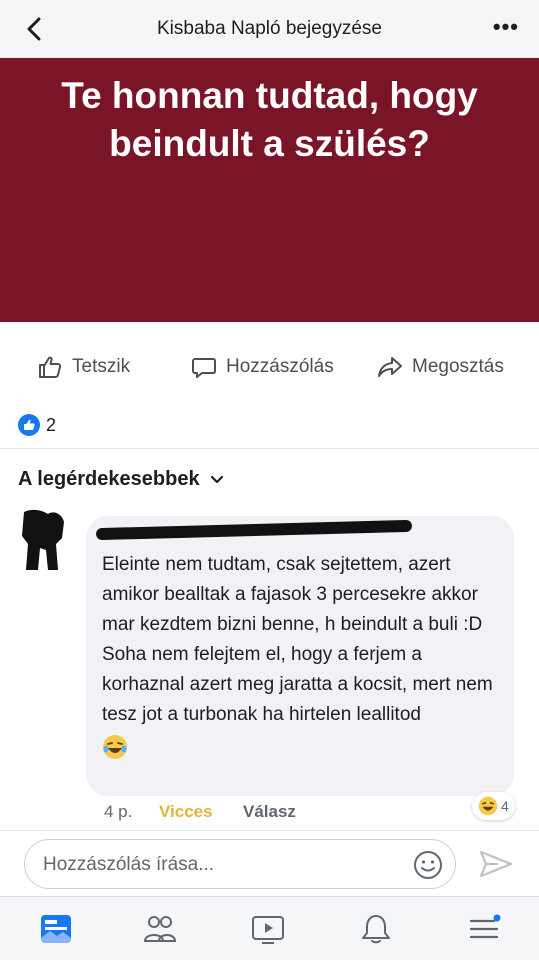 The image size is (539, 960). I want to click on comment-button: Hozzászólás, so click(262, 367).